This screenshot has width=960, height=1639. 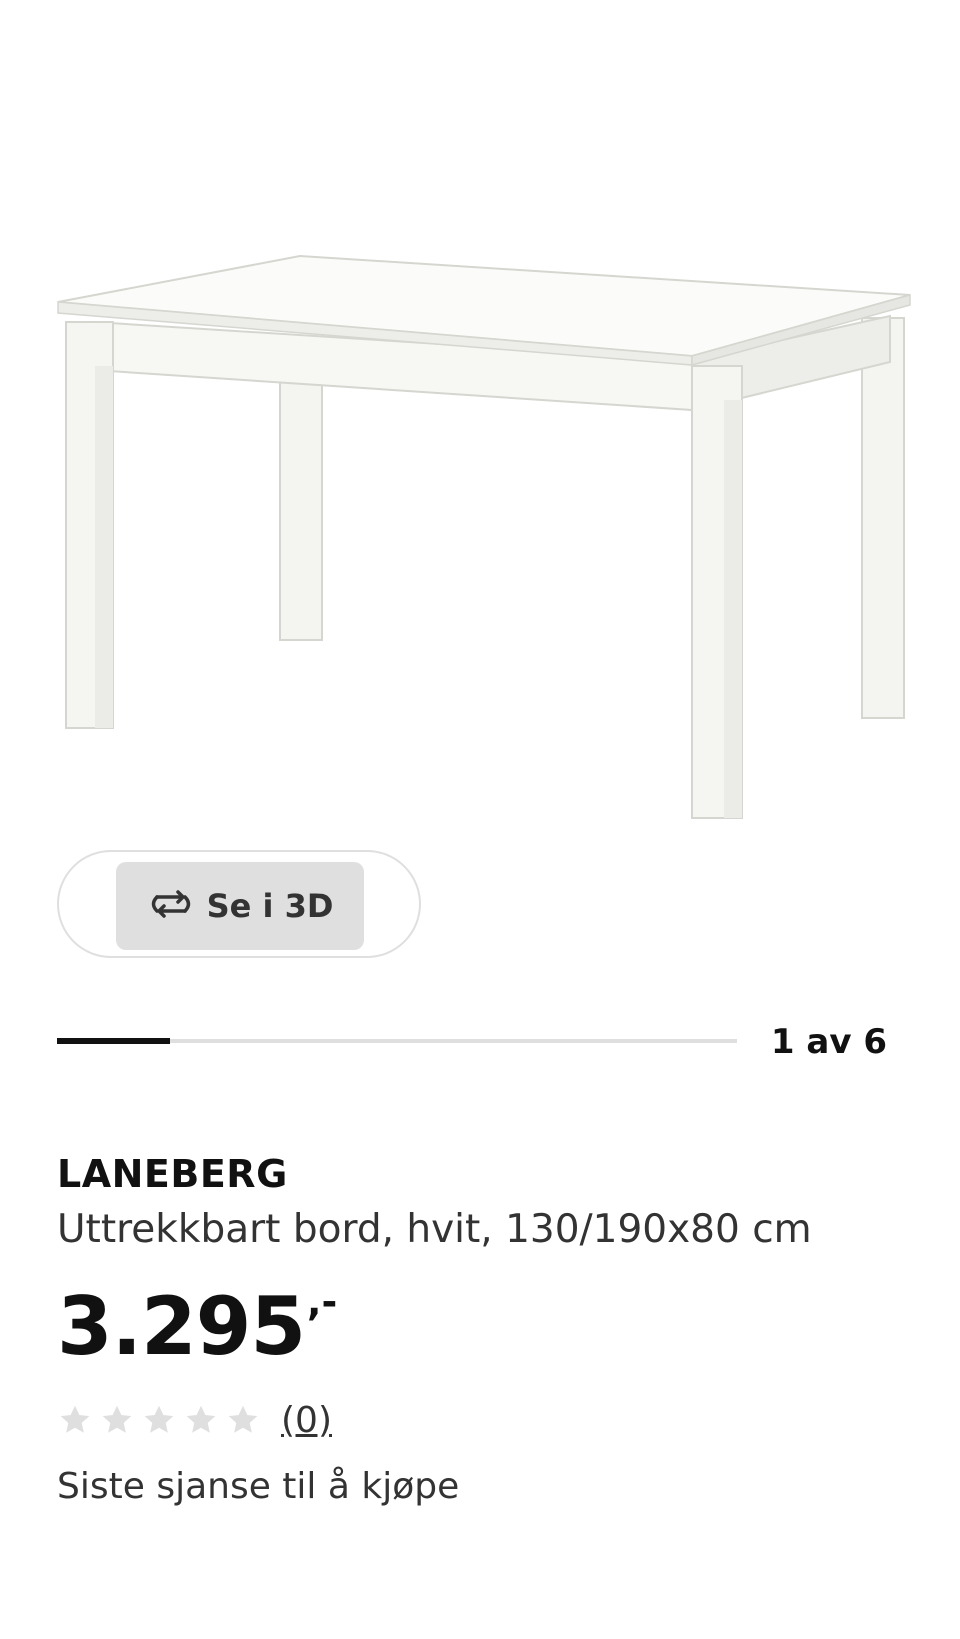 I want to click on carousel-progress, so click(x=397, y=1041).